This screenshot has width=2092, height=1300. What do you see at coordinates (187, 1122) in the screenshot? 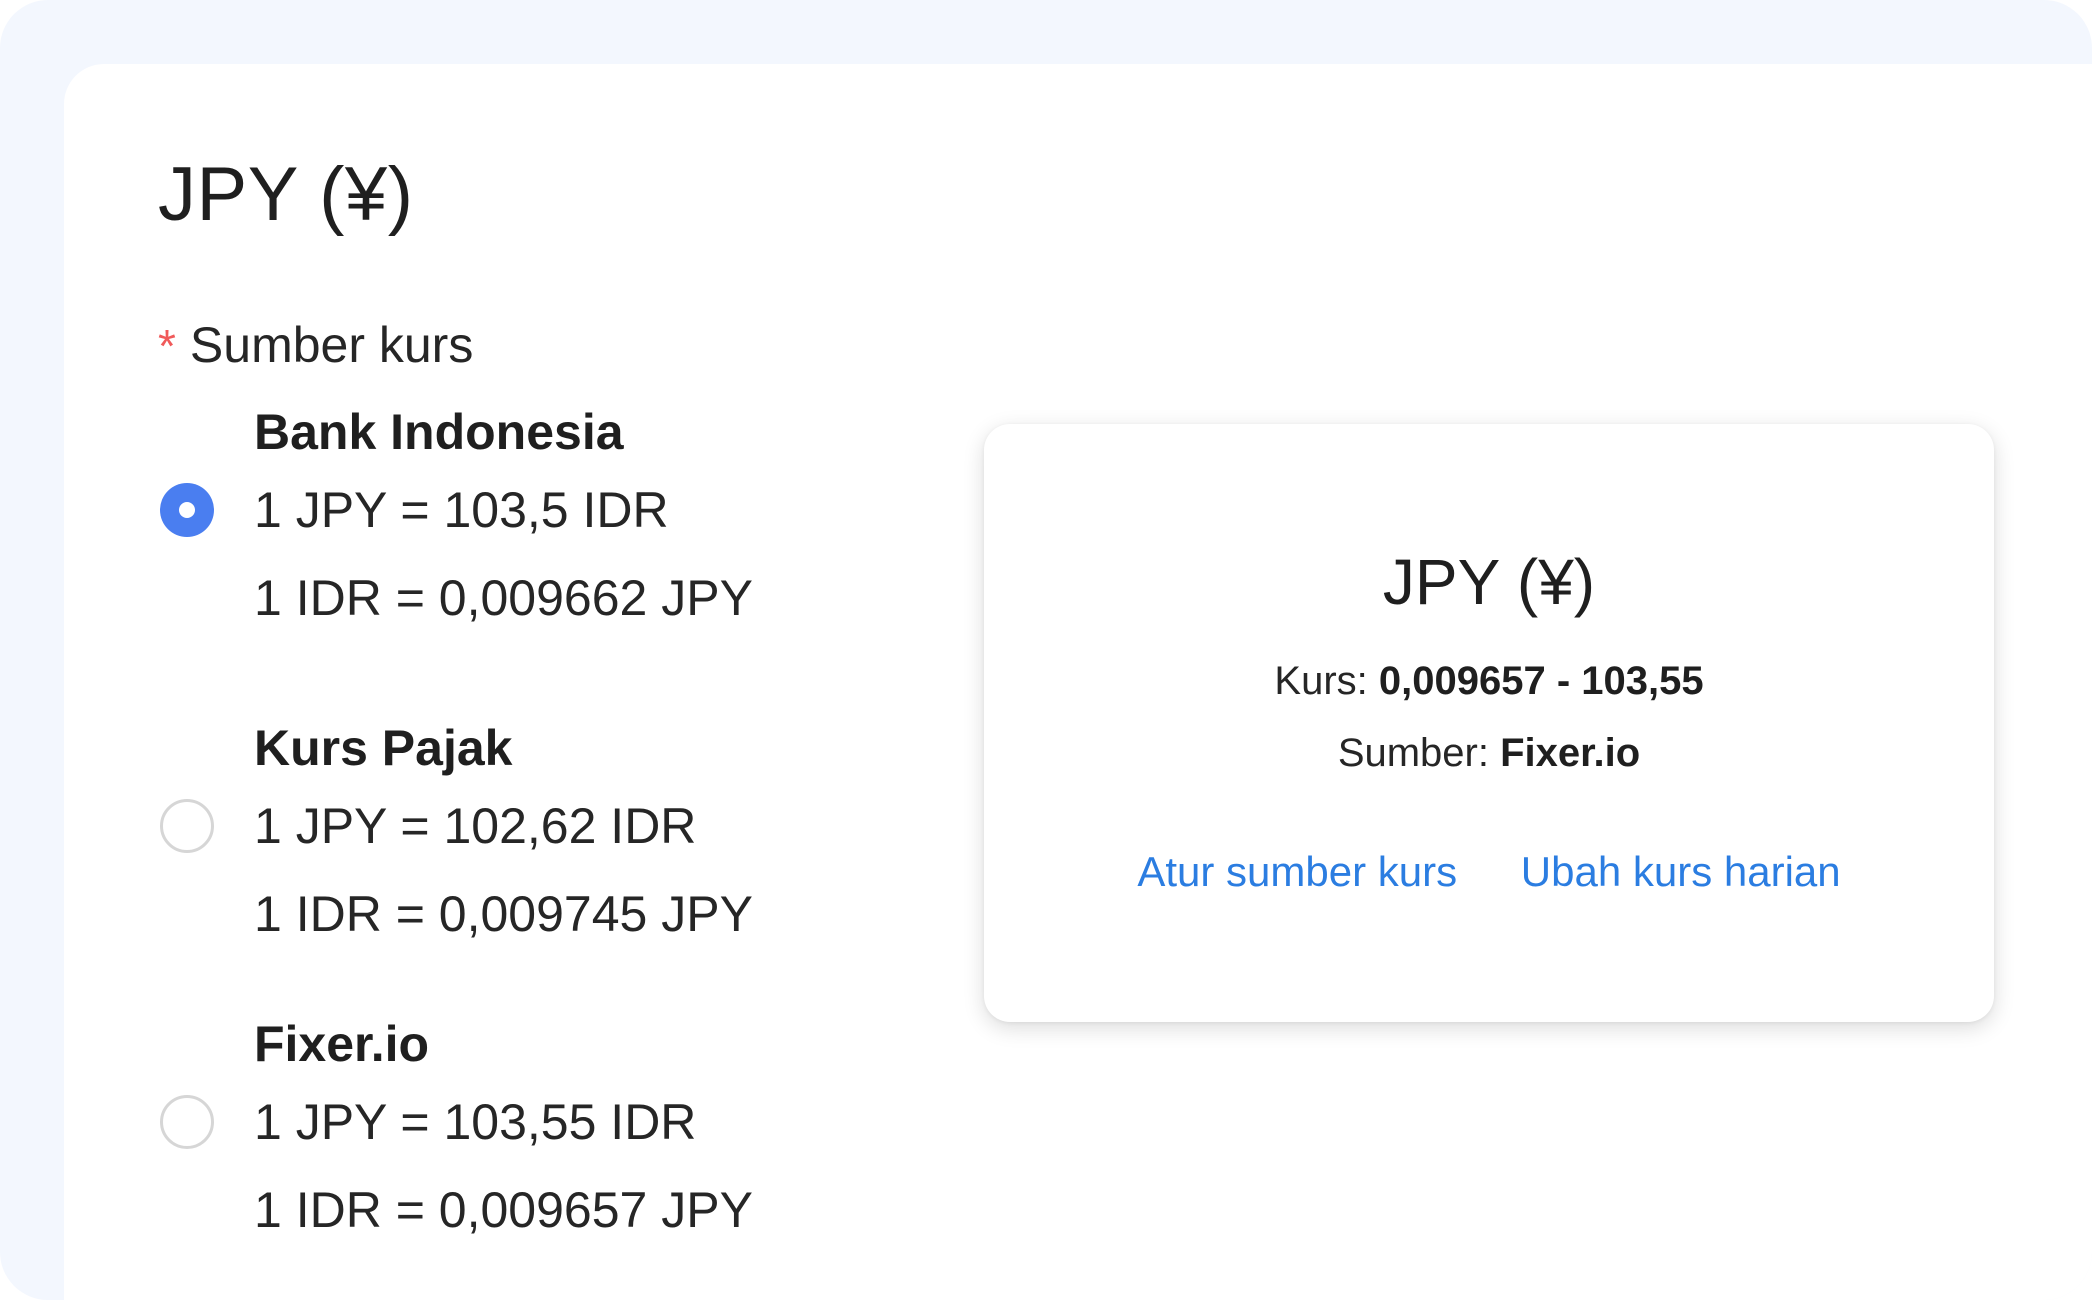
I see `radio-button-fixer-io` at bounding box center [187, 1122].